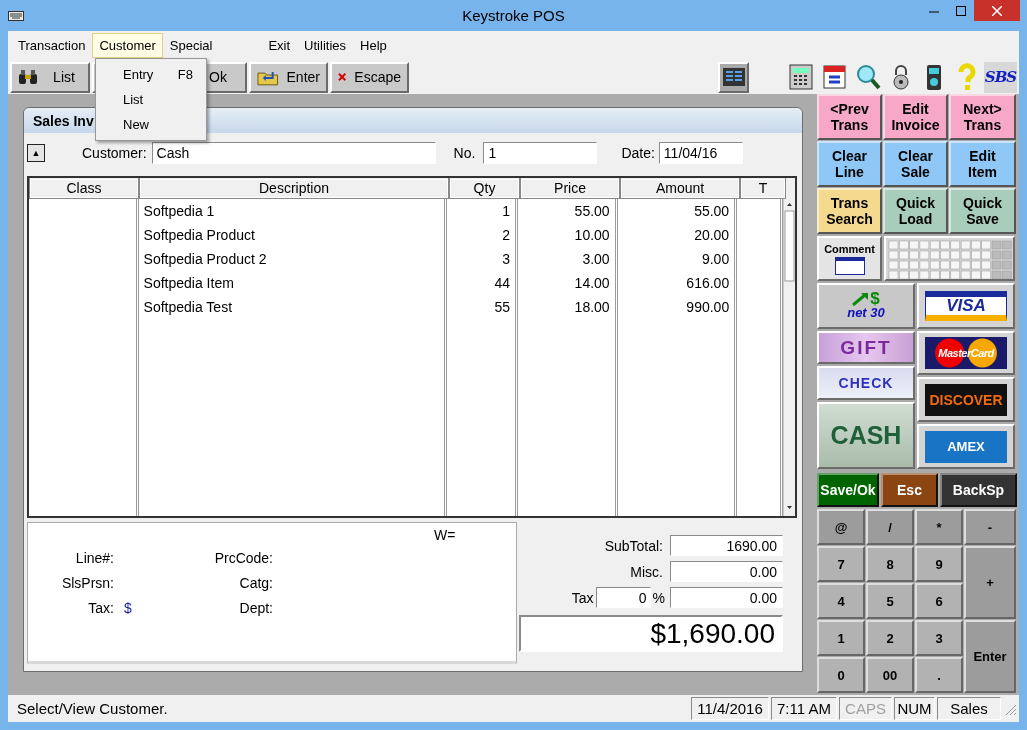 Image resolution: width=1027 pixels, height=730 pixels. What do you see at coordinates (982, 117) in the screenshot?
I see `function-button: Next> Trans` at bounding box center [982, 117].